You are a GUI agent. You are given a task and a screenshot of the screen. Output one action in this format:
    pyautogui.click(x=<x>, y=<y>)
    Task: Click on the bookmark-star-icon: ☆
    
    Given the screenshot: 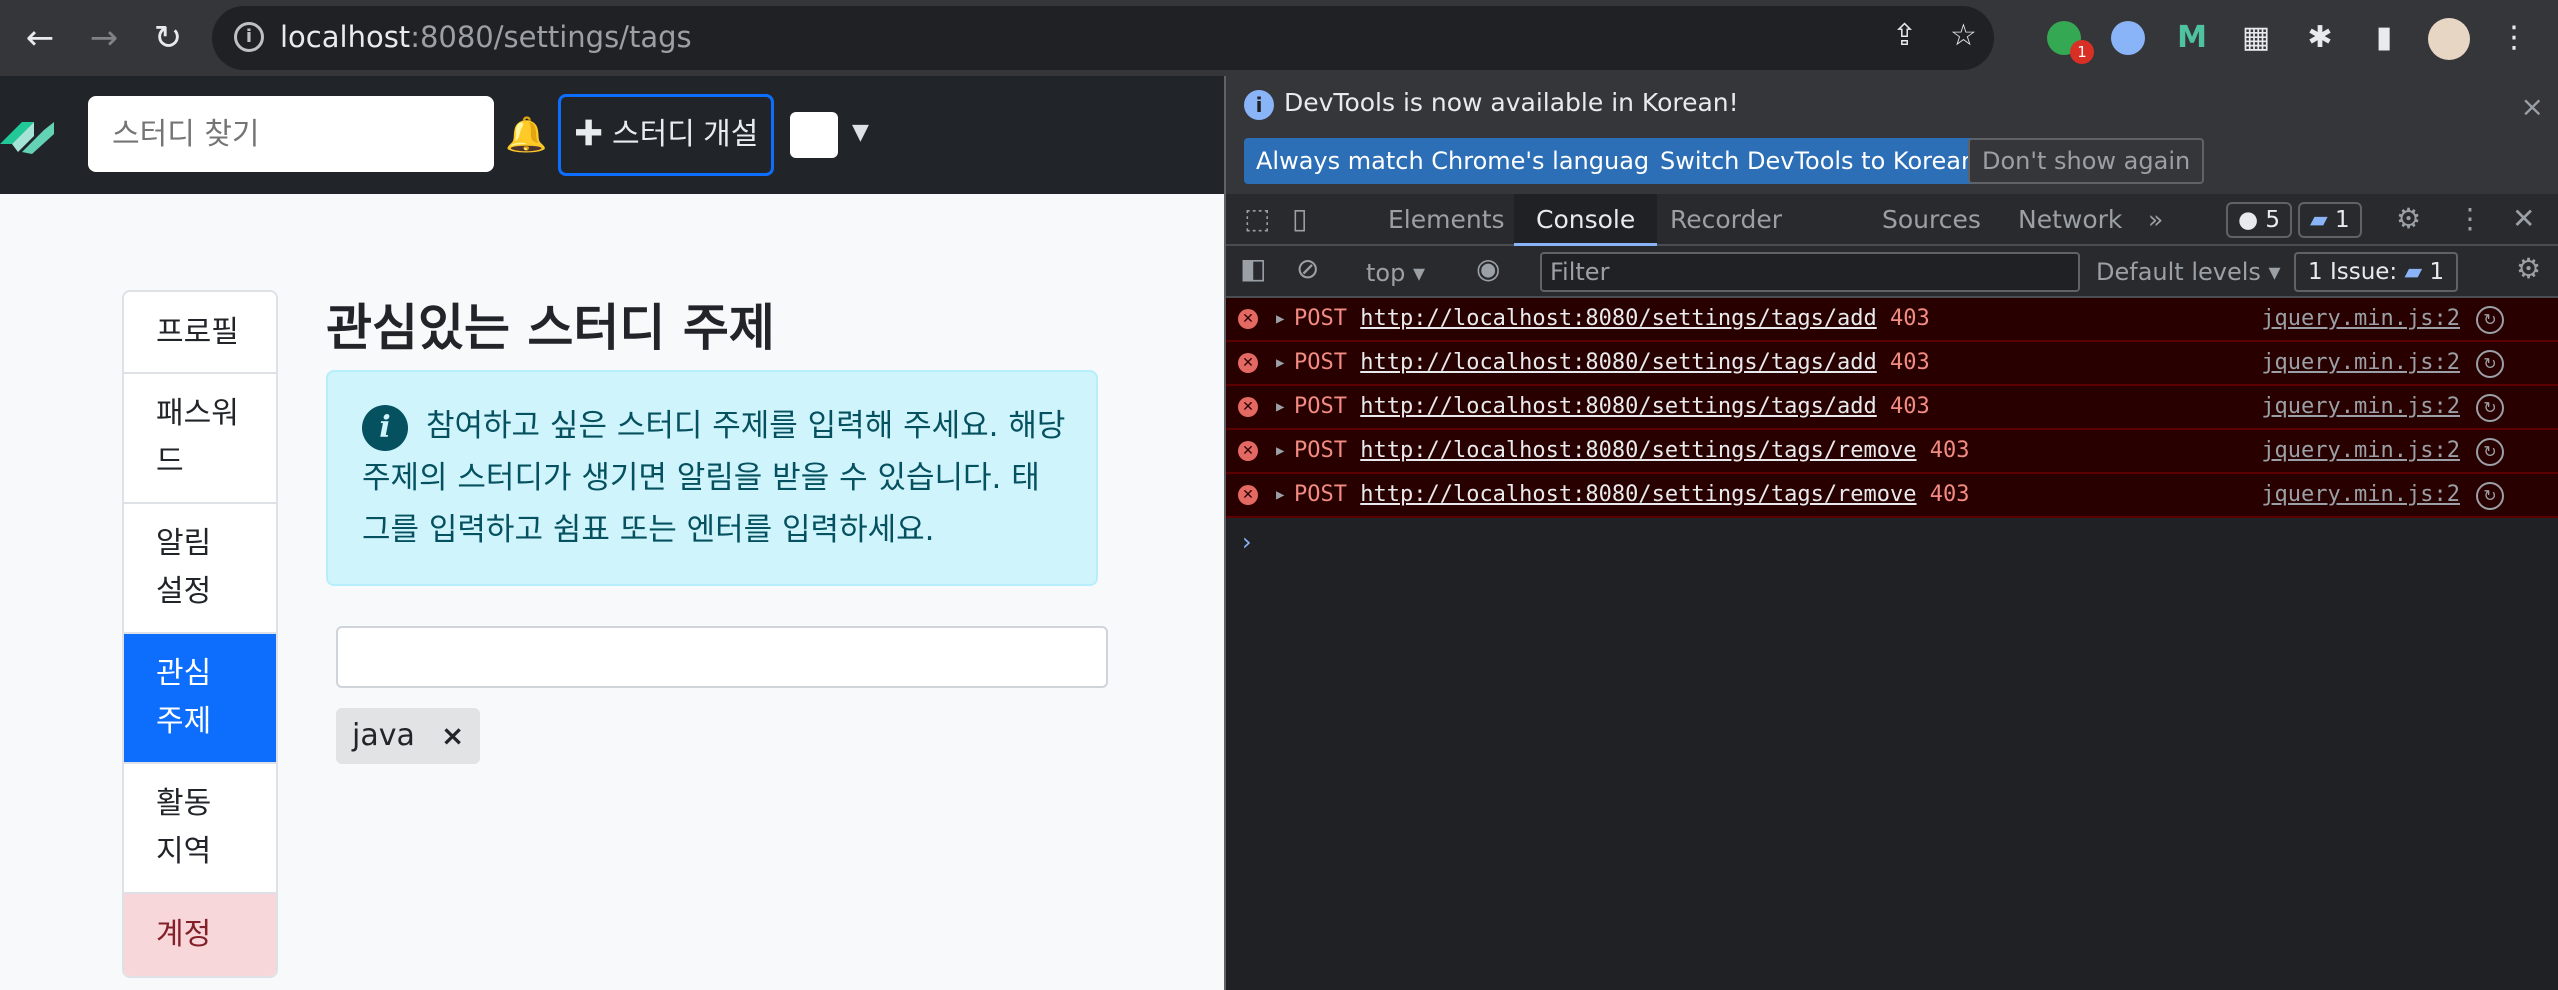 What is the action you would take?
    pyautogui.click(x=1963, y=36)
    